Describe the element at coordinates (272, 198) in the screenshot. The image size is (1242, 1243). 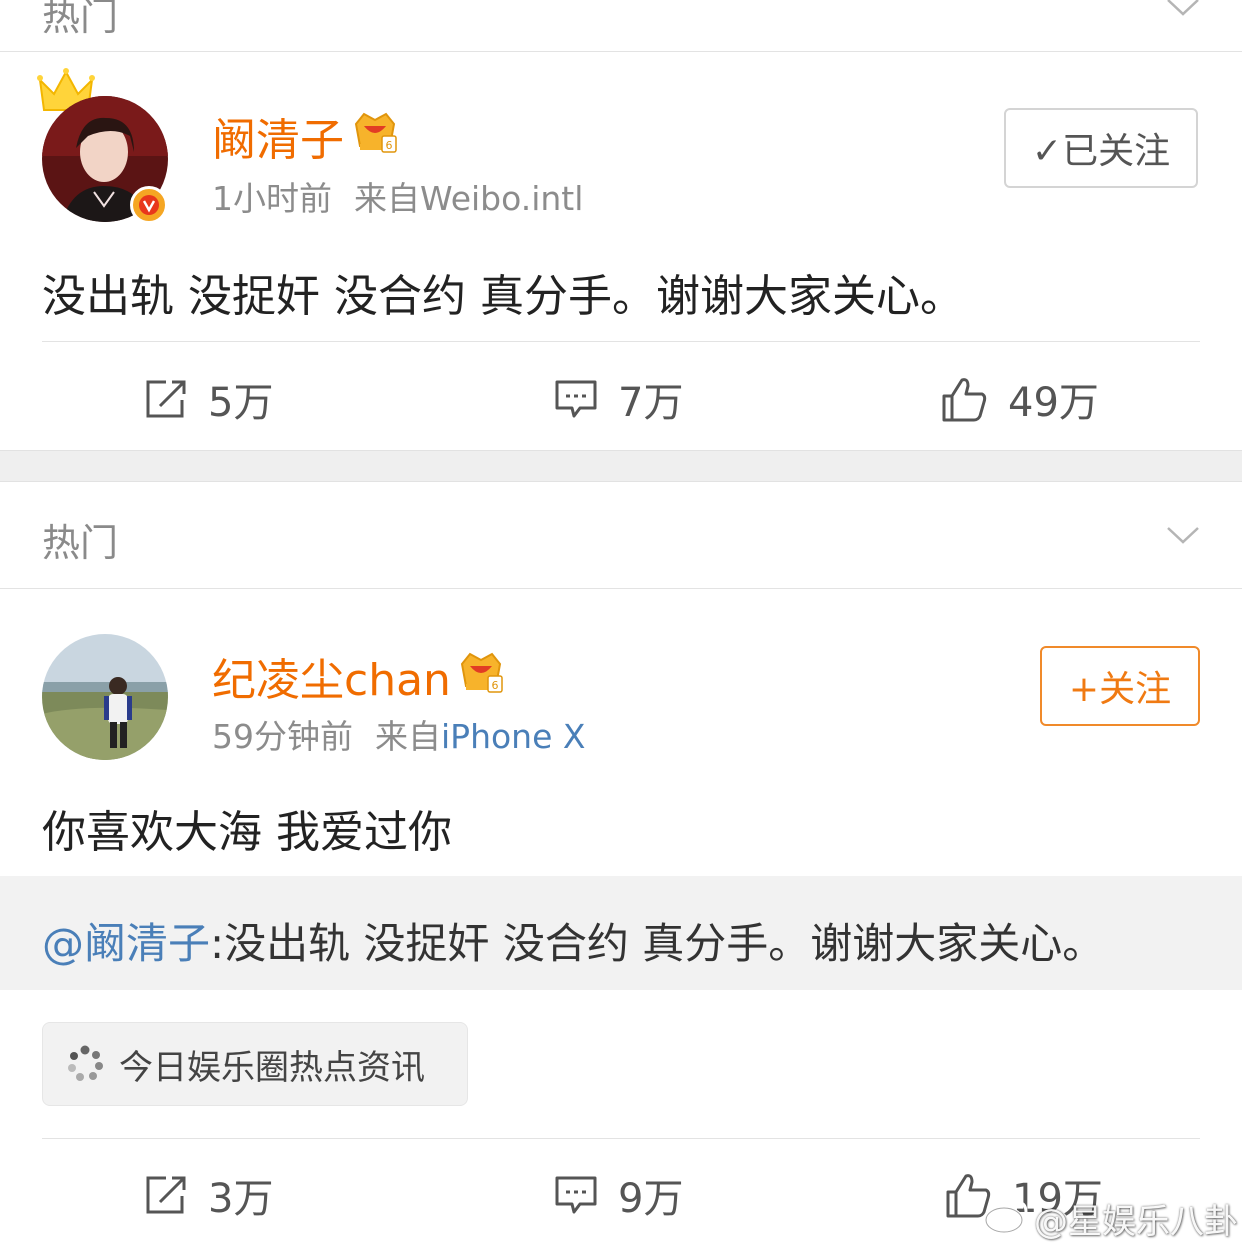
I see `post-time: 1小时前` at that location.